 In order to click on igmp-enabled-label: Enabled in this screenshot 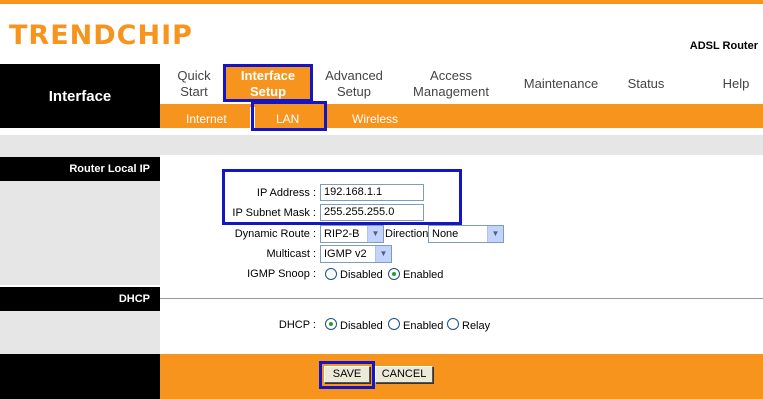, I will do `click(423, 275)`.